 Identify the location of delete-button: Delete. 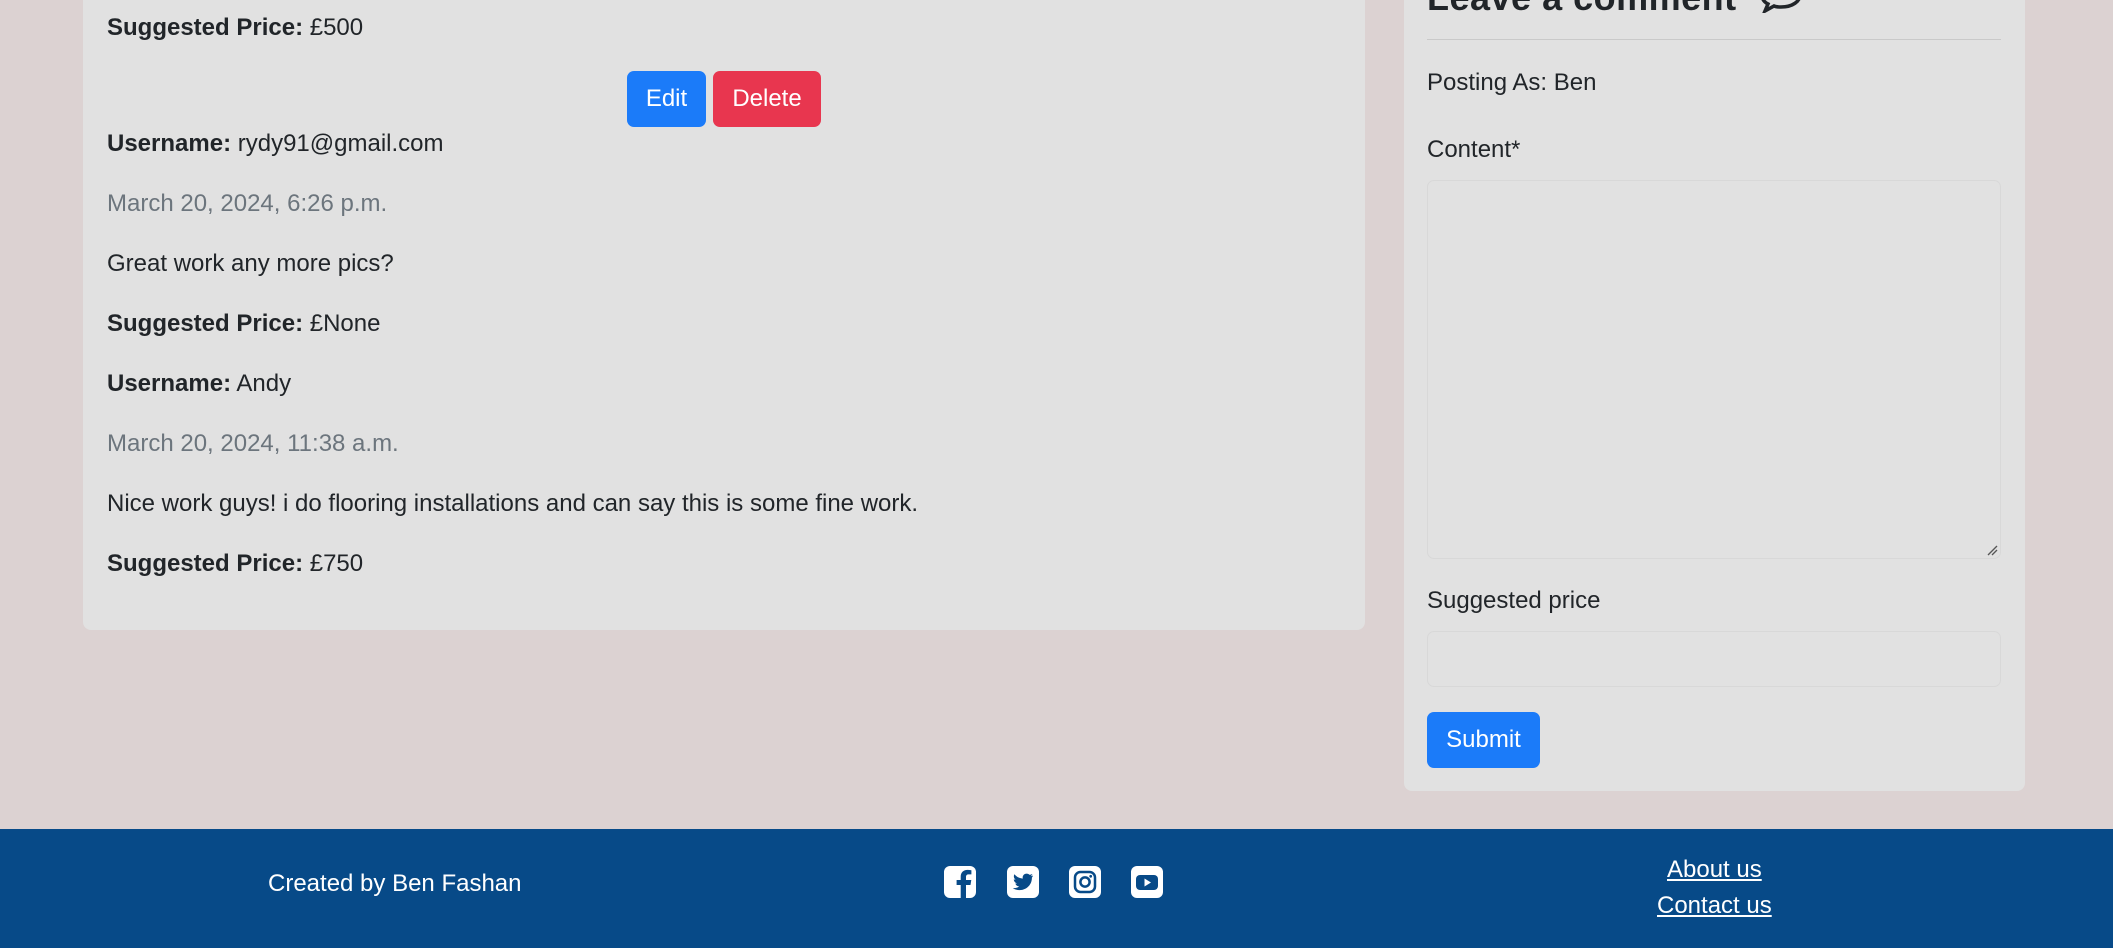
(767, 99).